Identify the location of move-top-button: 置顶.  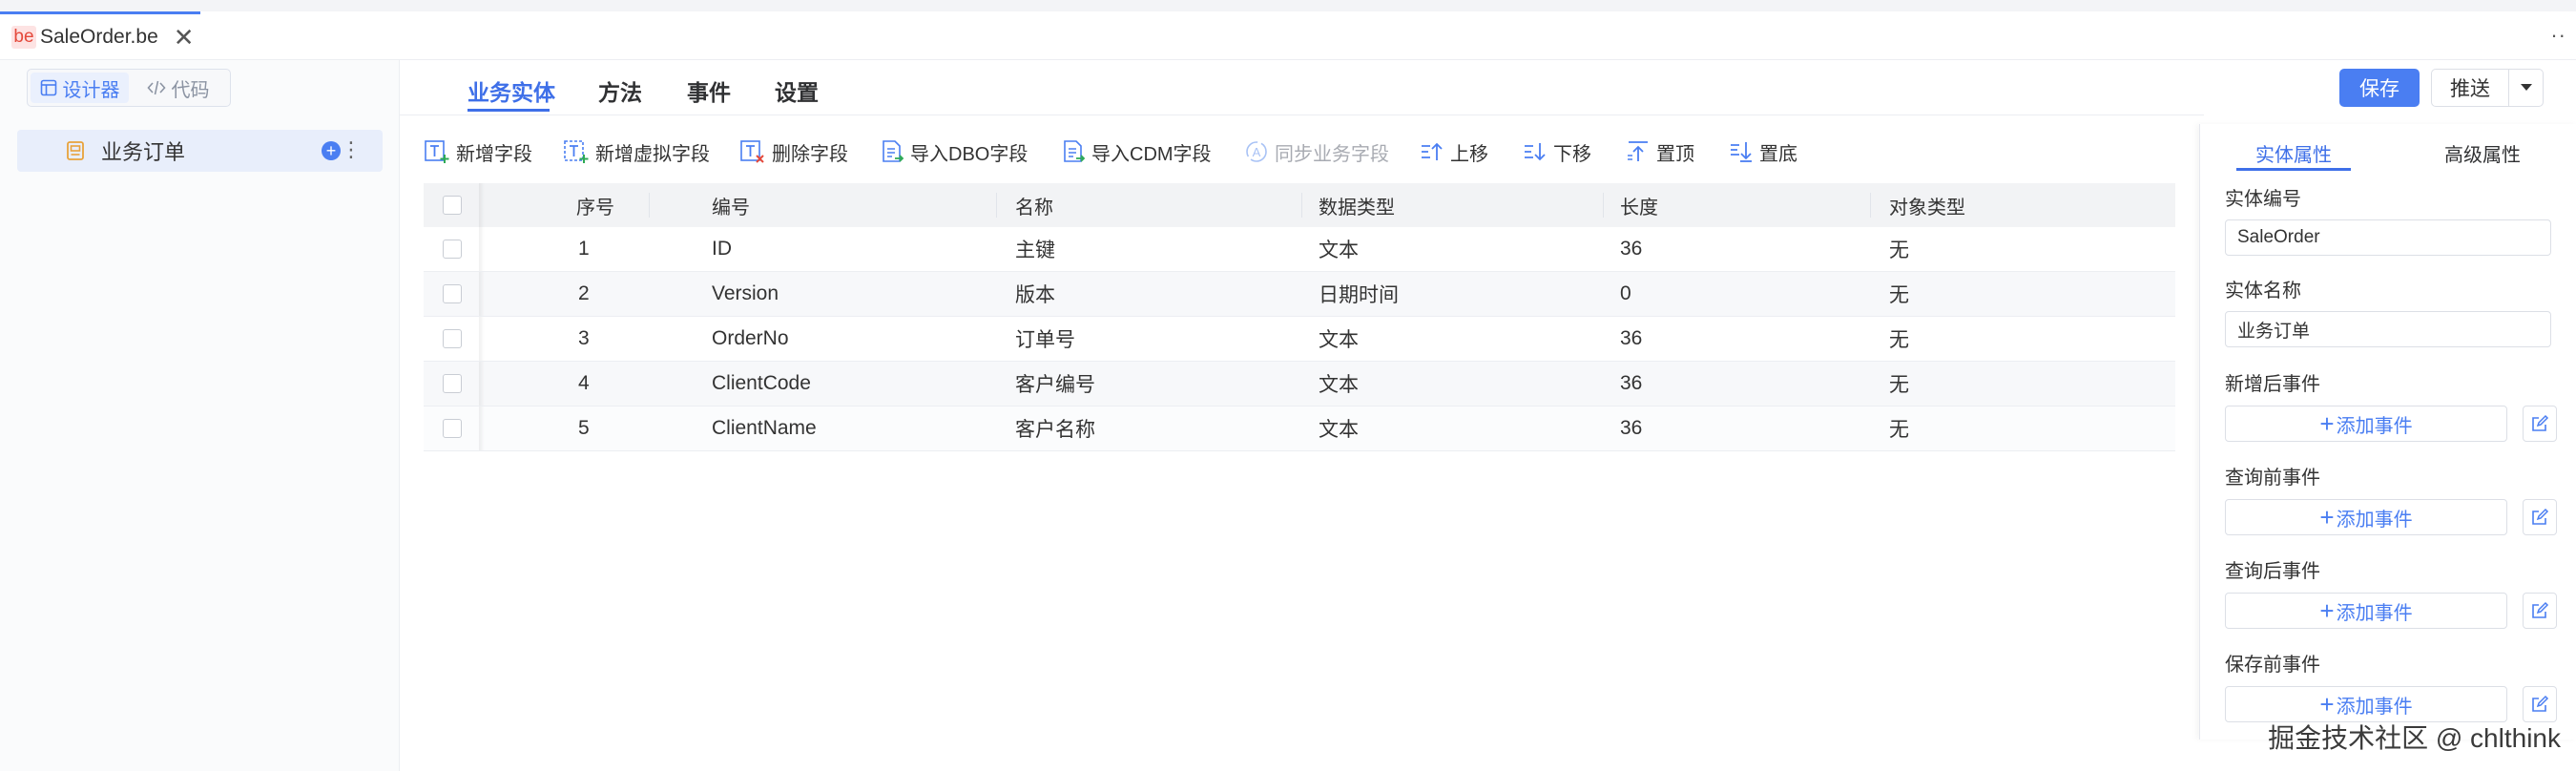
(1660, 151).